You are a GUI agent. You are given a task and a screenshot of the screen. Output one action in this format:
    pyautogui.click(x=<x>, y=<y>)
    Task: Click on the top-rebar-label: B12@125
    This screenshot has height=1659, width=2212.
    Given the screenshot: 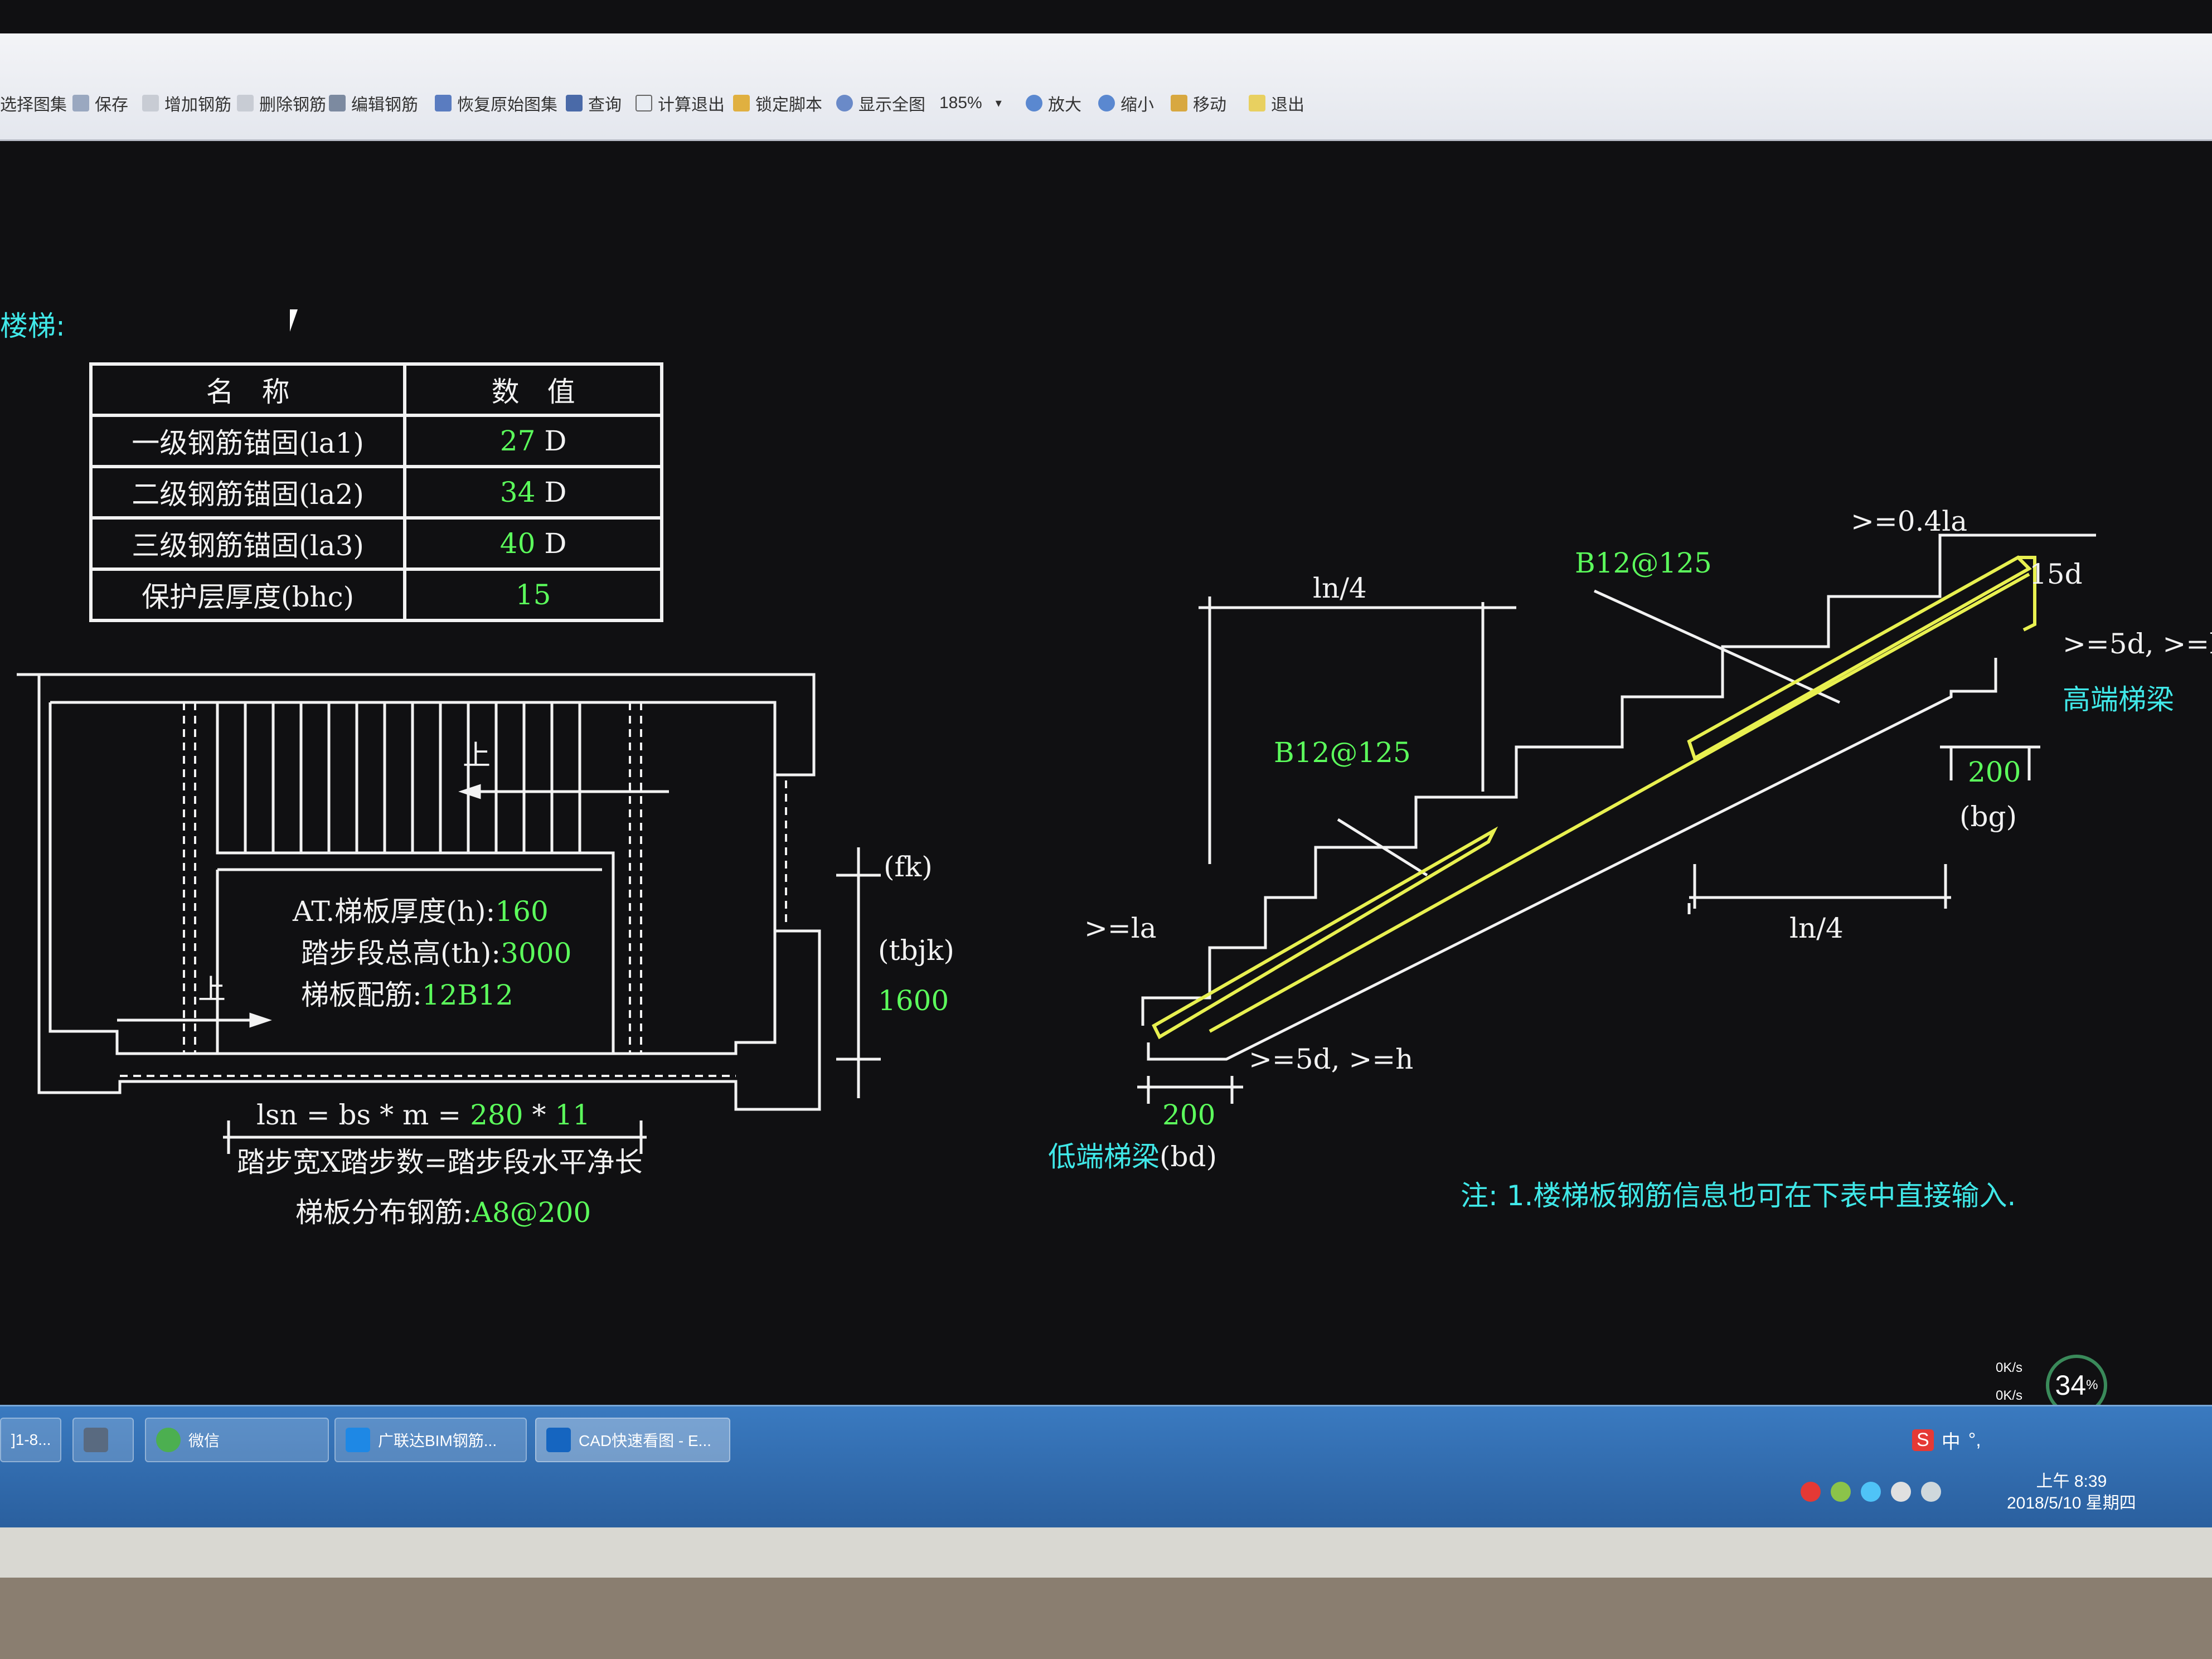 What is the action you would take?
    pyautogui.click(x=1644, y=563)
    